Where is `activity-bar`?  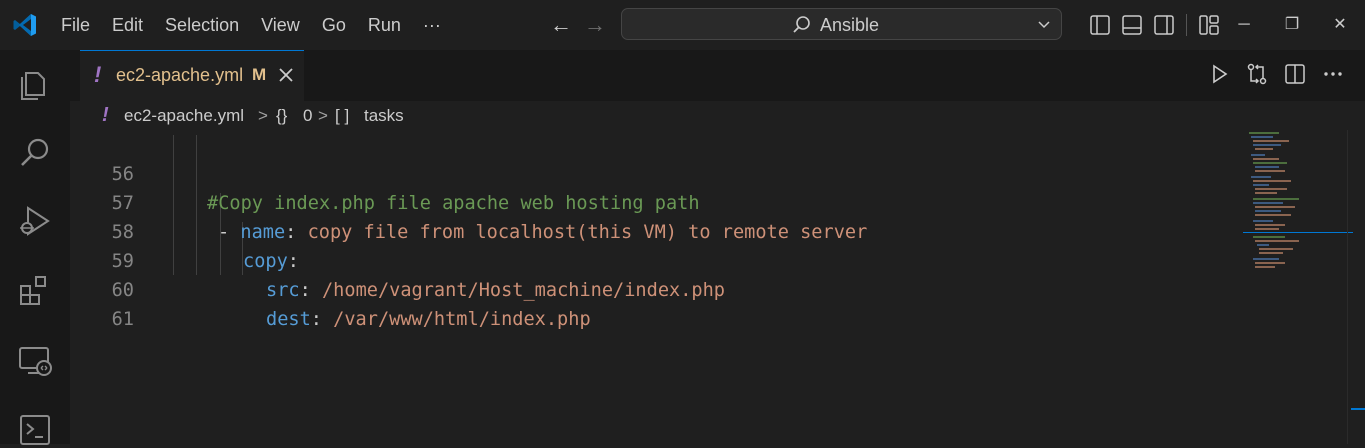
activity-bar is located at coordinates (35, 247).